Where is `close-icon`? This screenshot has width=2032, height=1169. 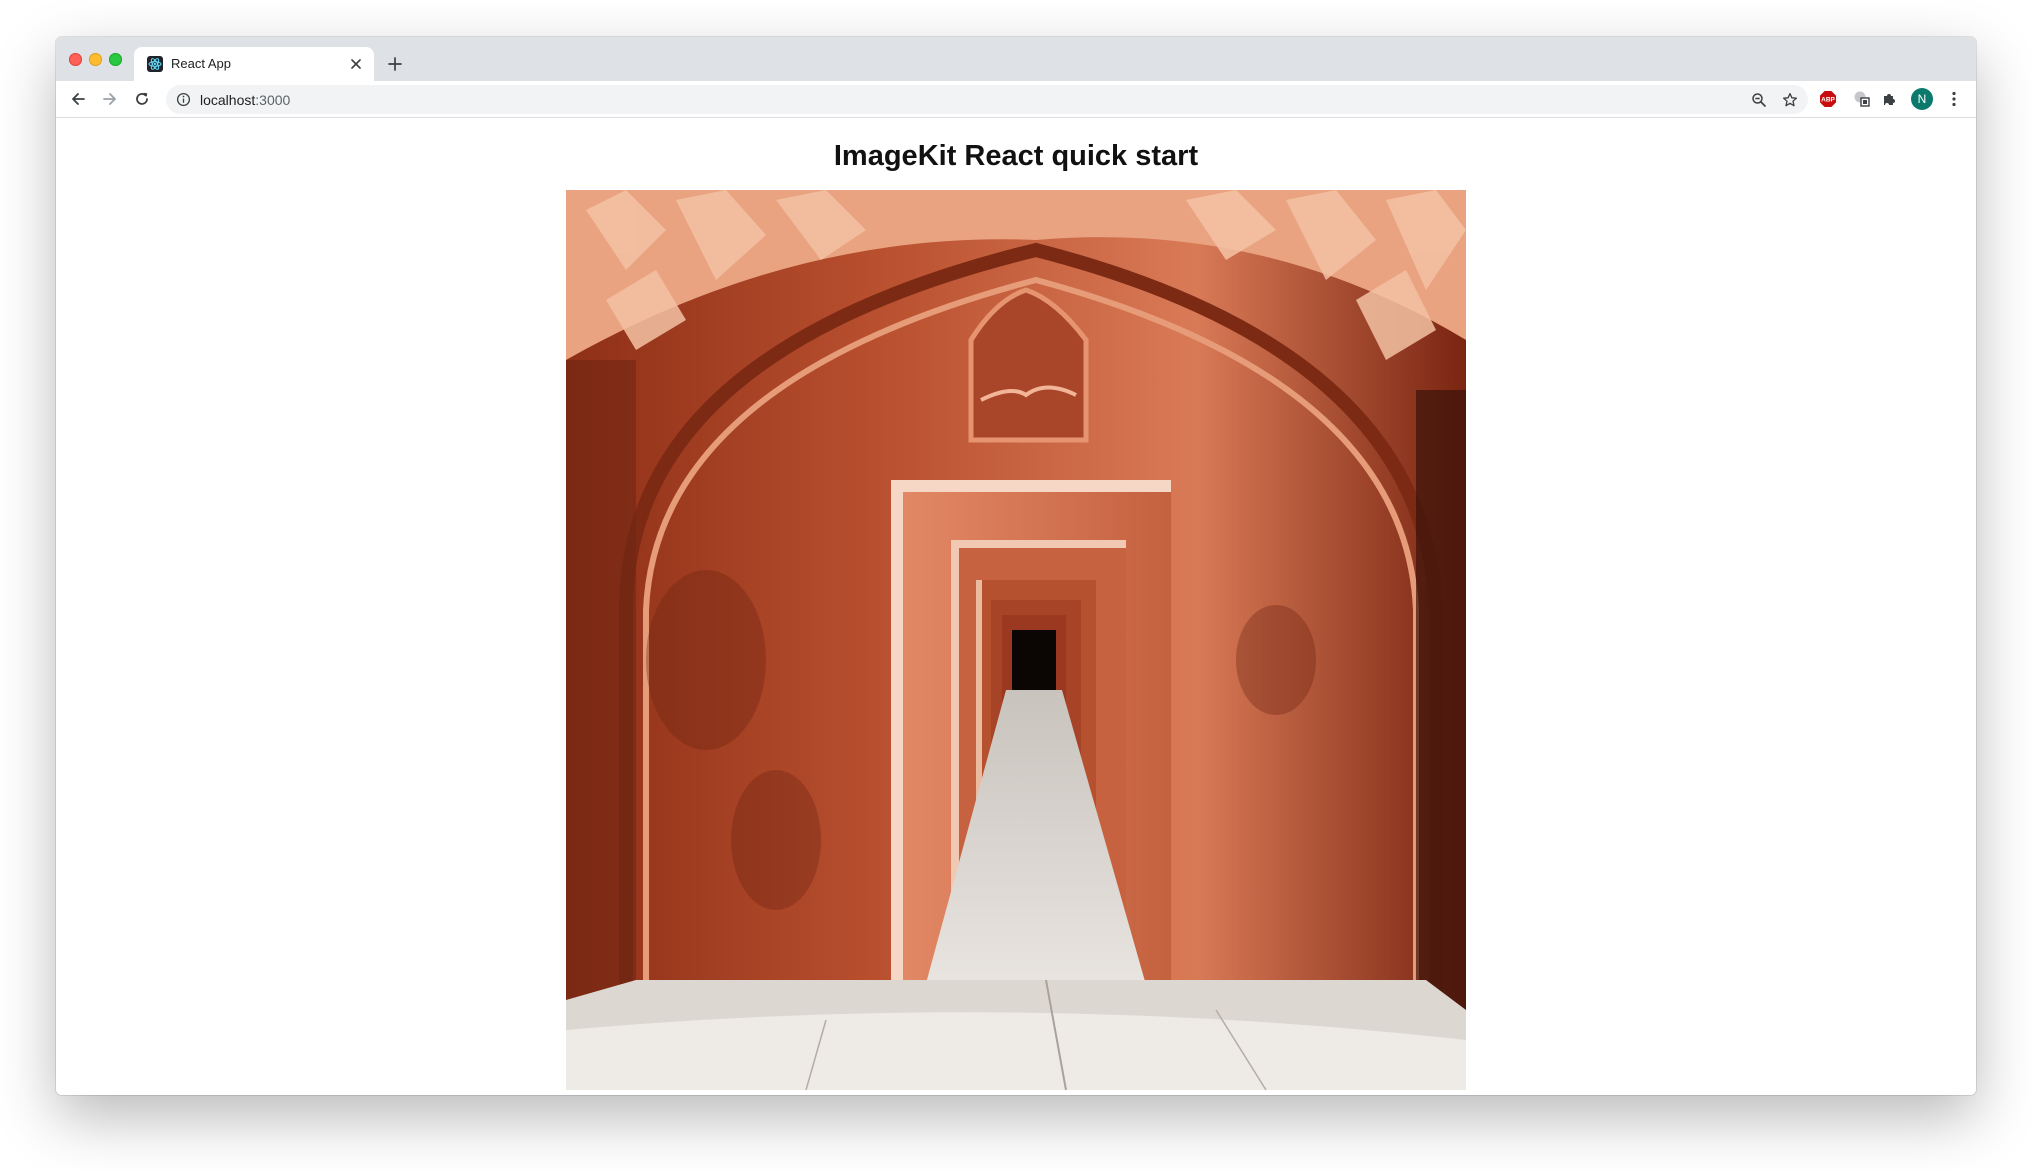
close-icon is located at coordinates (356, 64).